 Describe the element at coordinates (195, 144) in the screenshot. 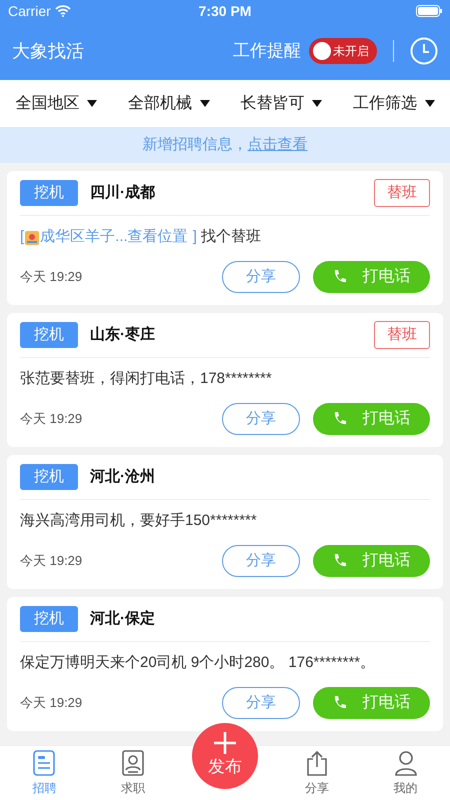

I see `notice-text: 新增招聘信息，` at that location.